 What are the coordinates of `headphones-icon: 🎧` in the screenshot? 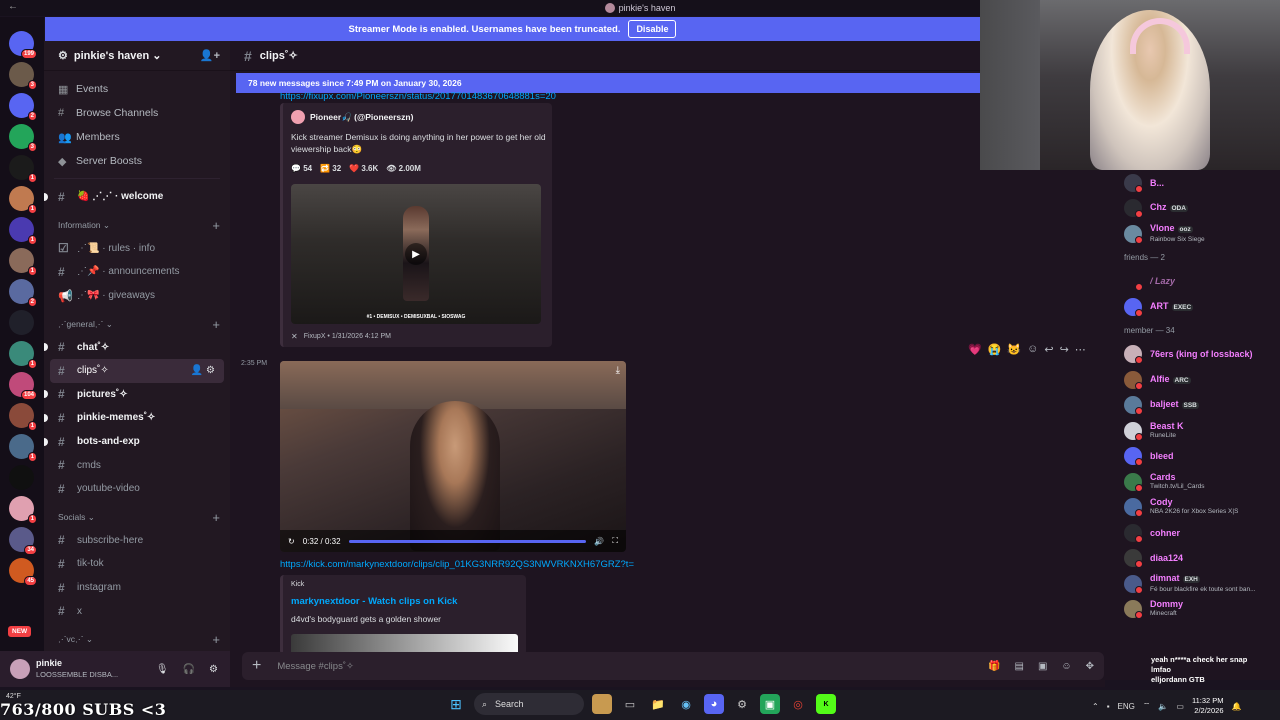 It's located at (189, 669).